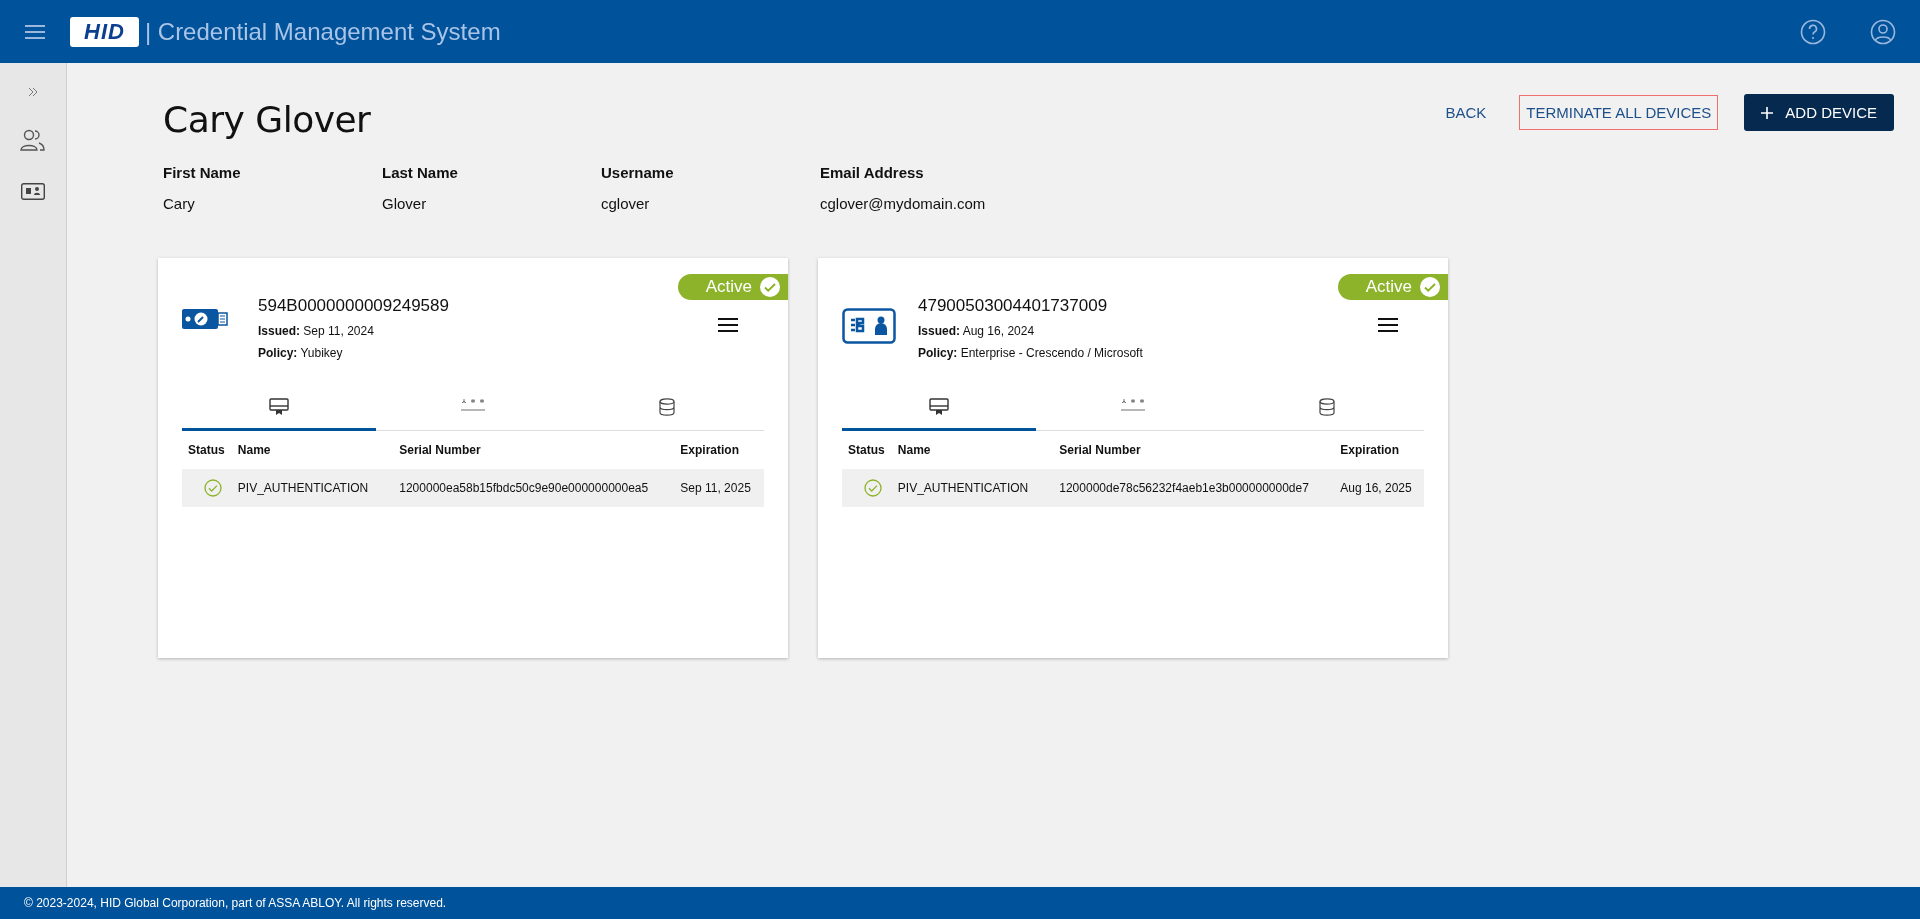 The height and width of the screenshot is (919, 1920). Describe the element at coordinates (33, 92) in the screenshot. I see `expand-icon` at that location.